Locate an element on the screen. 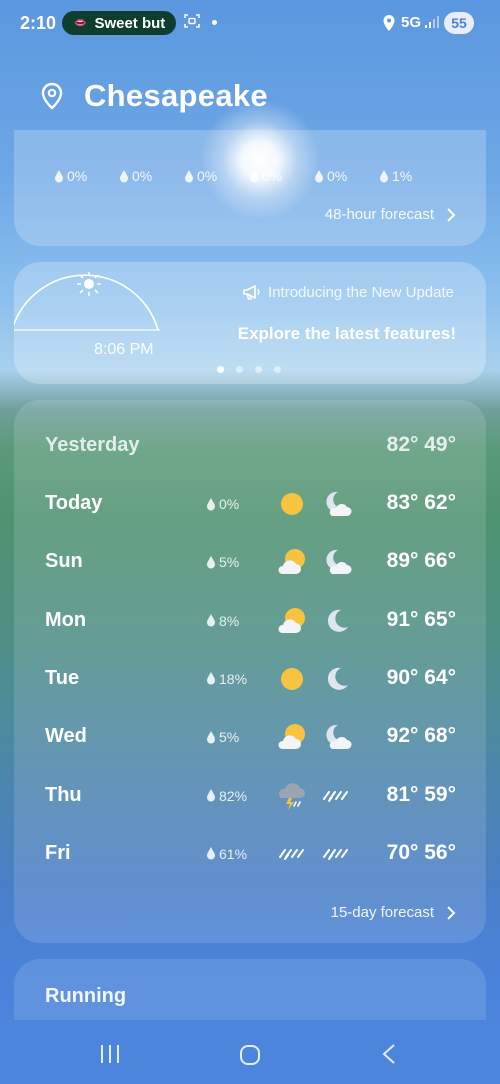 This screenshot has height=1084, width=500. day-precip: 8% is located at coordinates (222, 621).